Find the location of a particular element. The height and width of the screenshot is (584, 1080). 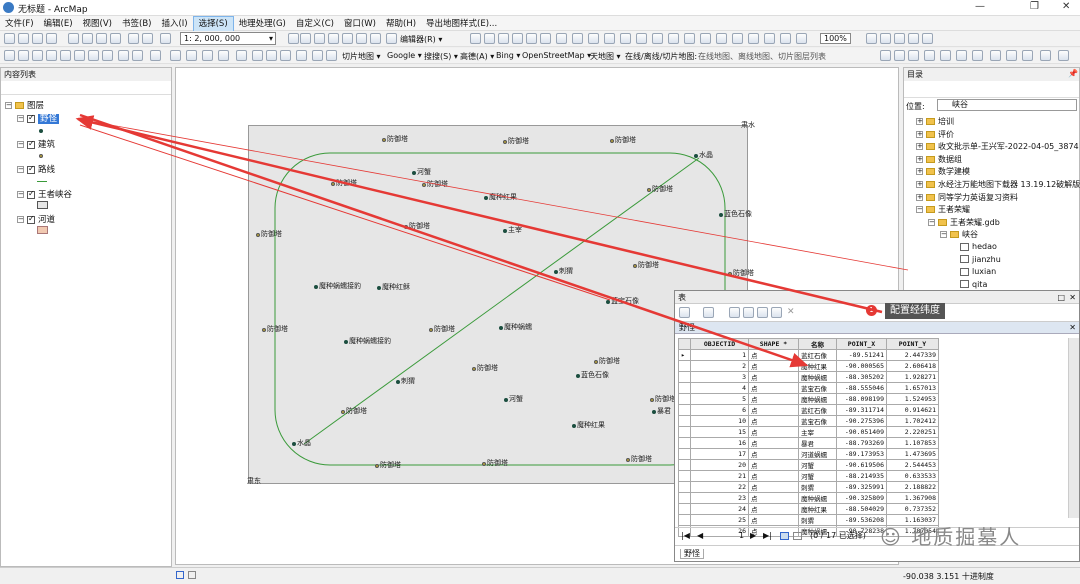

table-cell: 暴君 is located at coordinates (817, 443).